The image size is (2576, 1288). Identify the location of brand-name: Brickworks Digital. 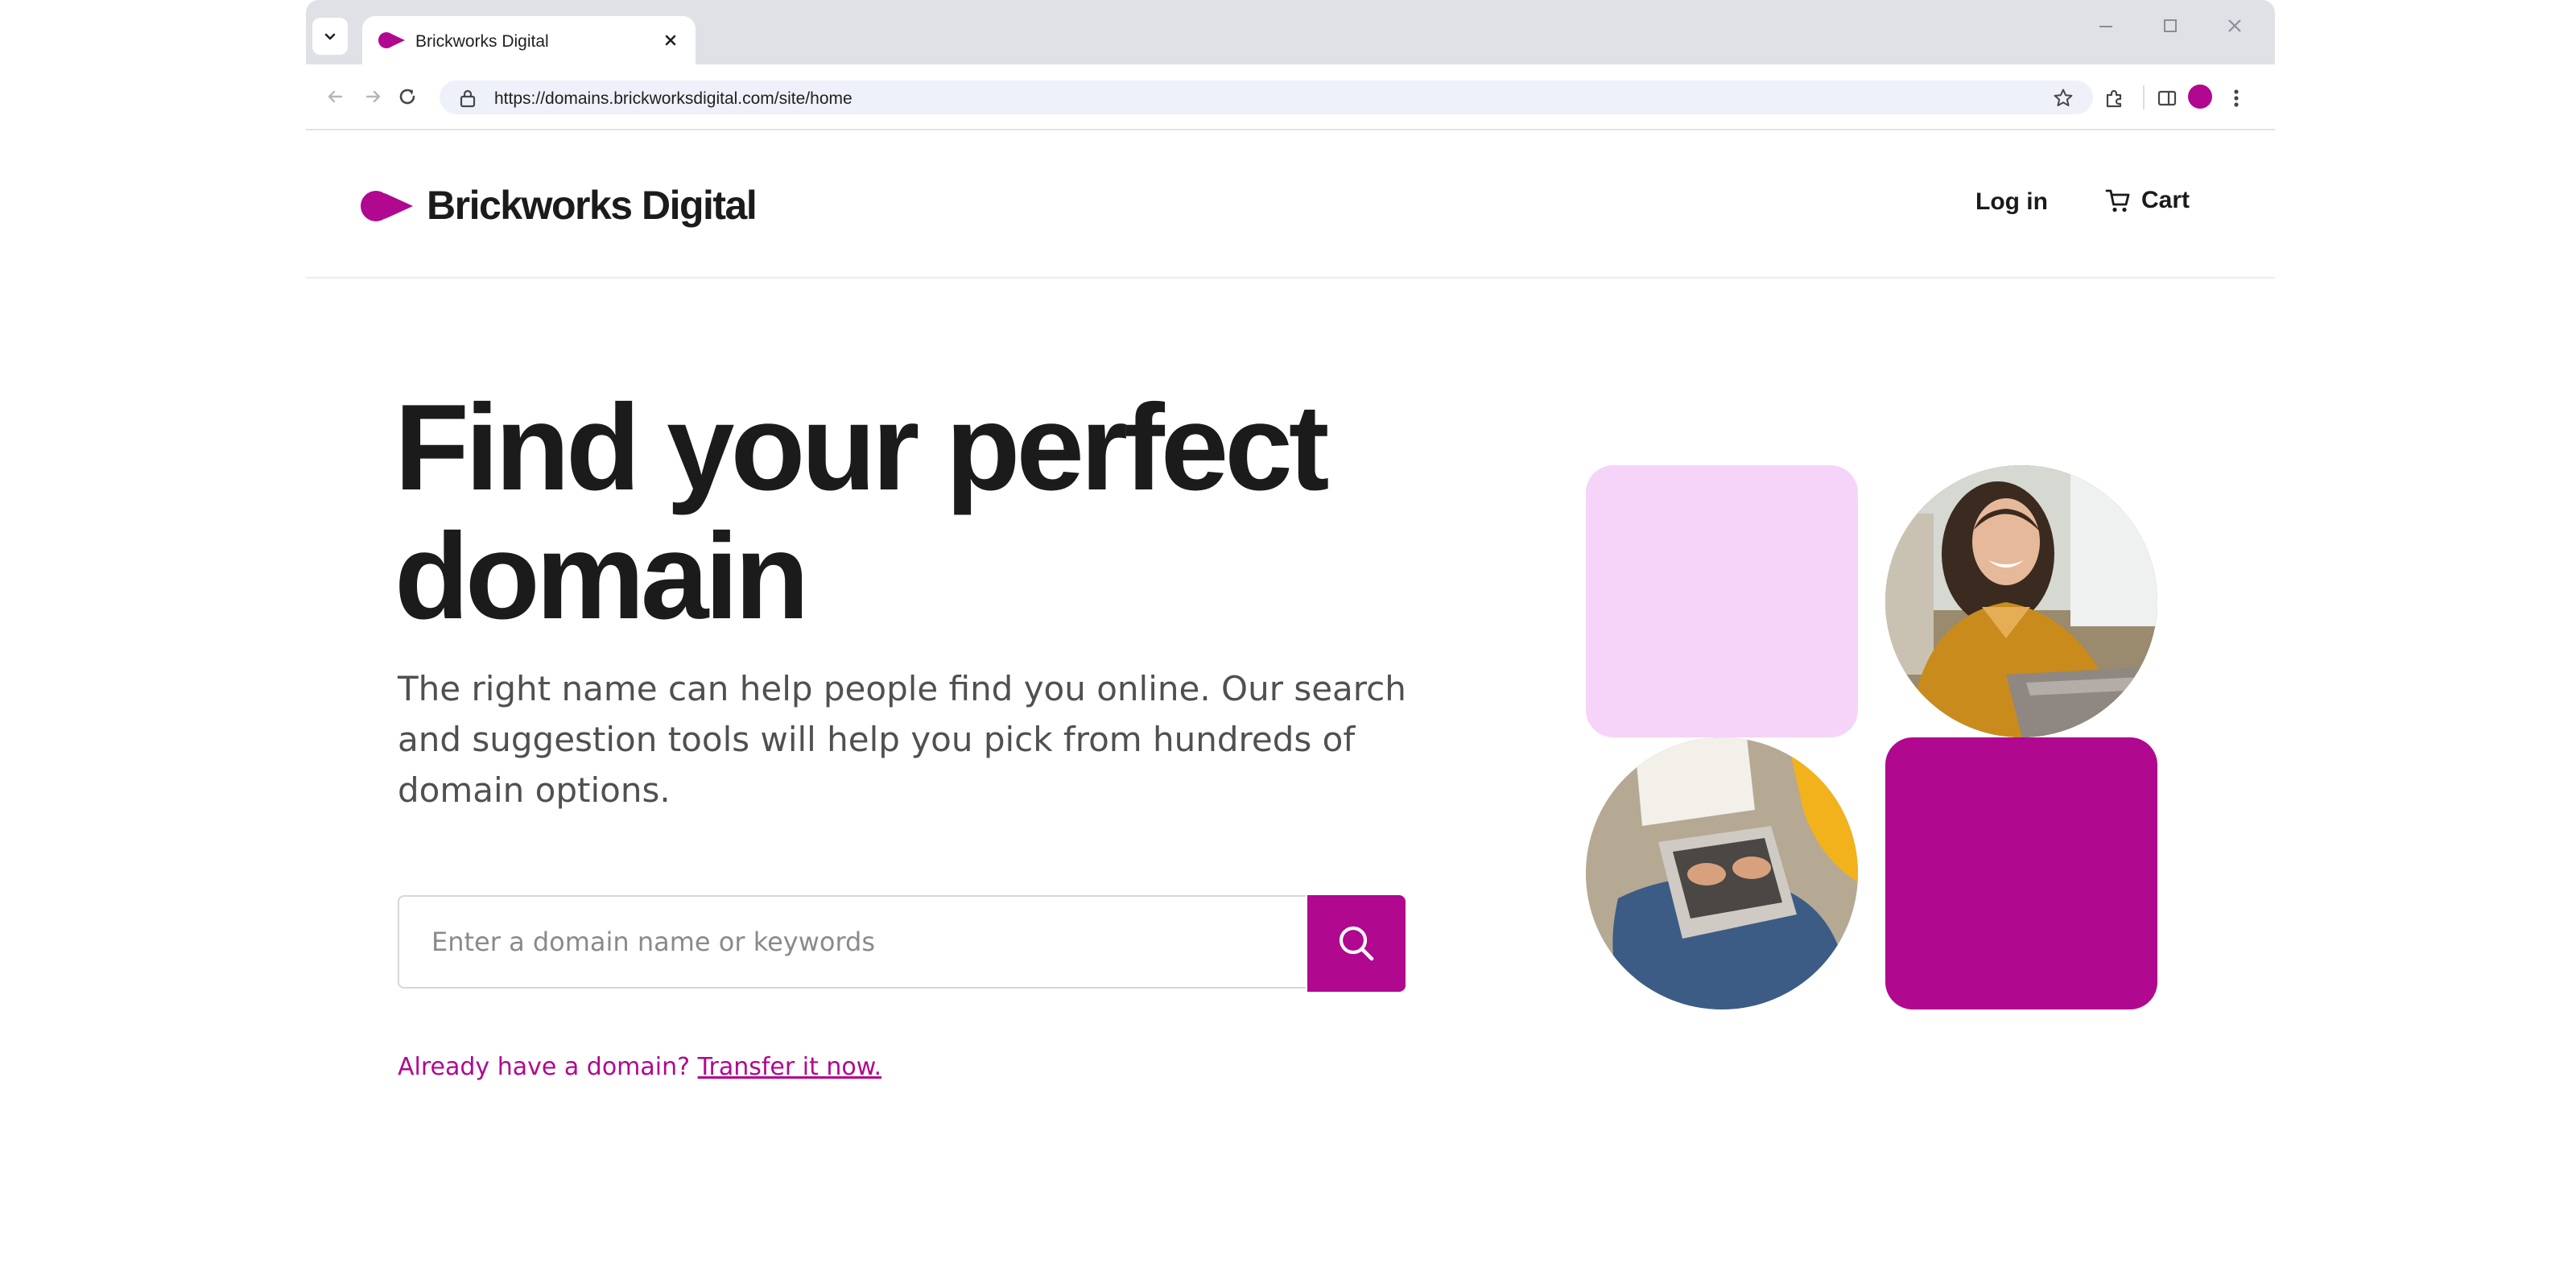
(592, 205).